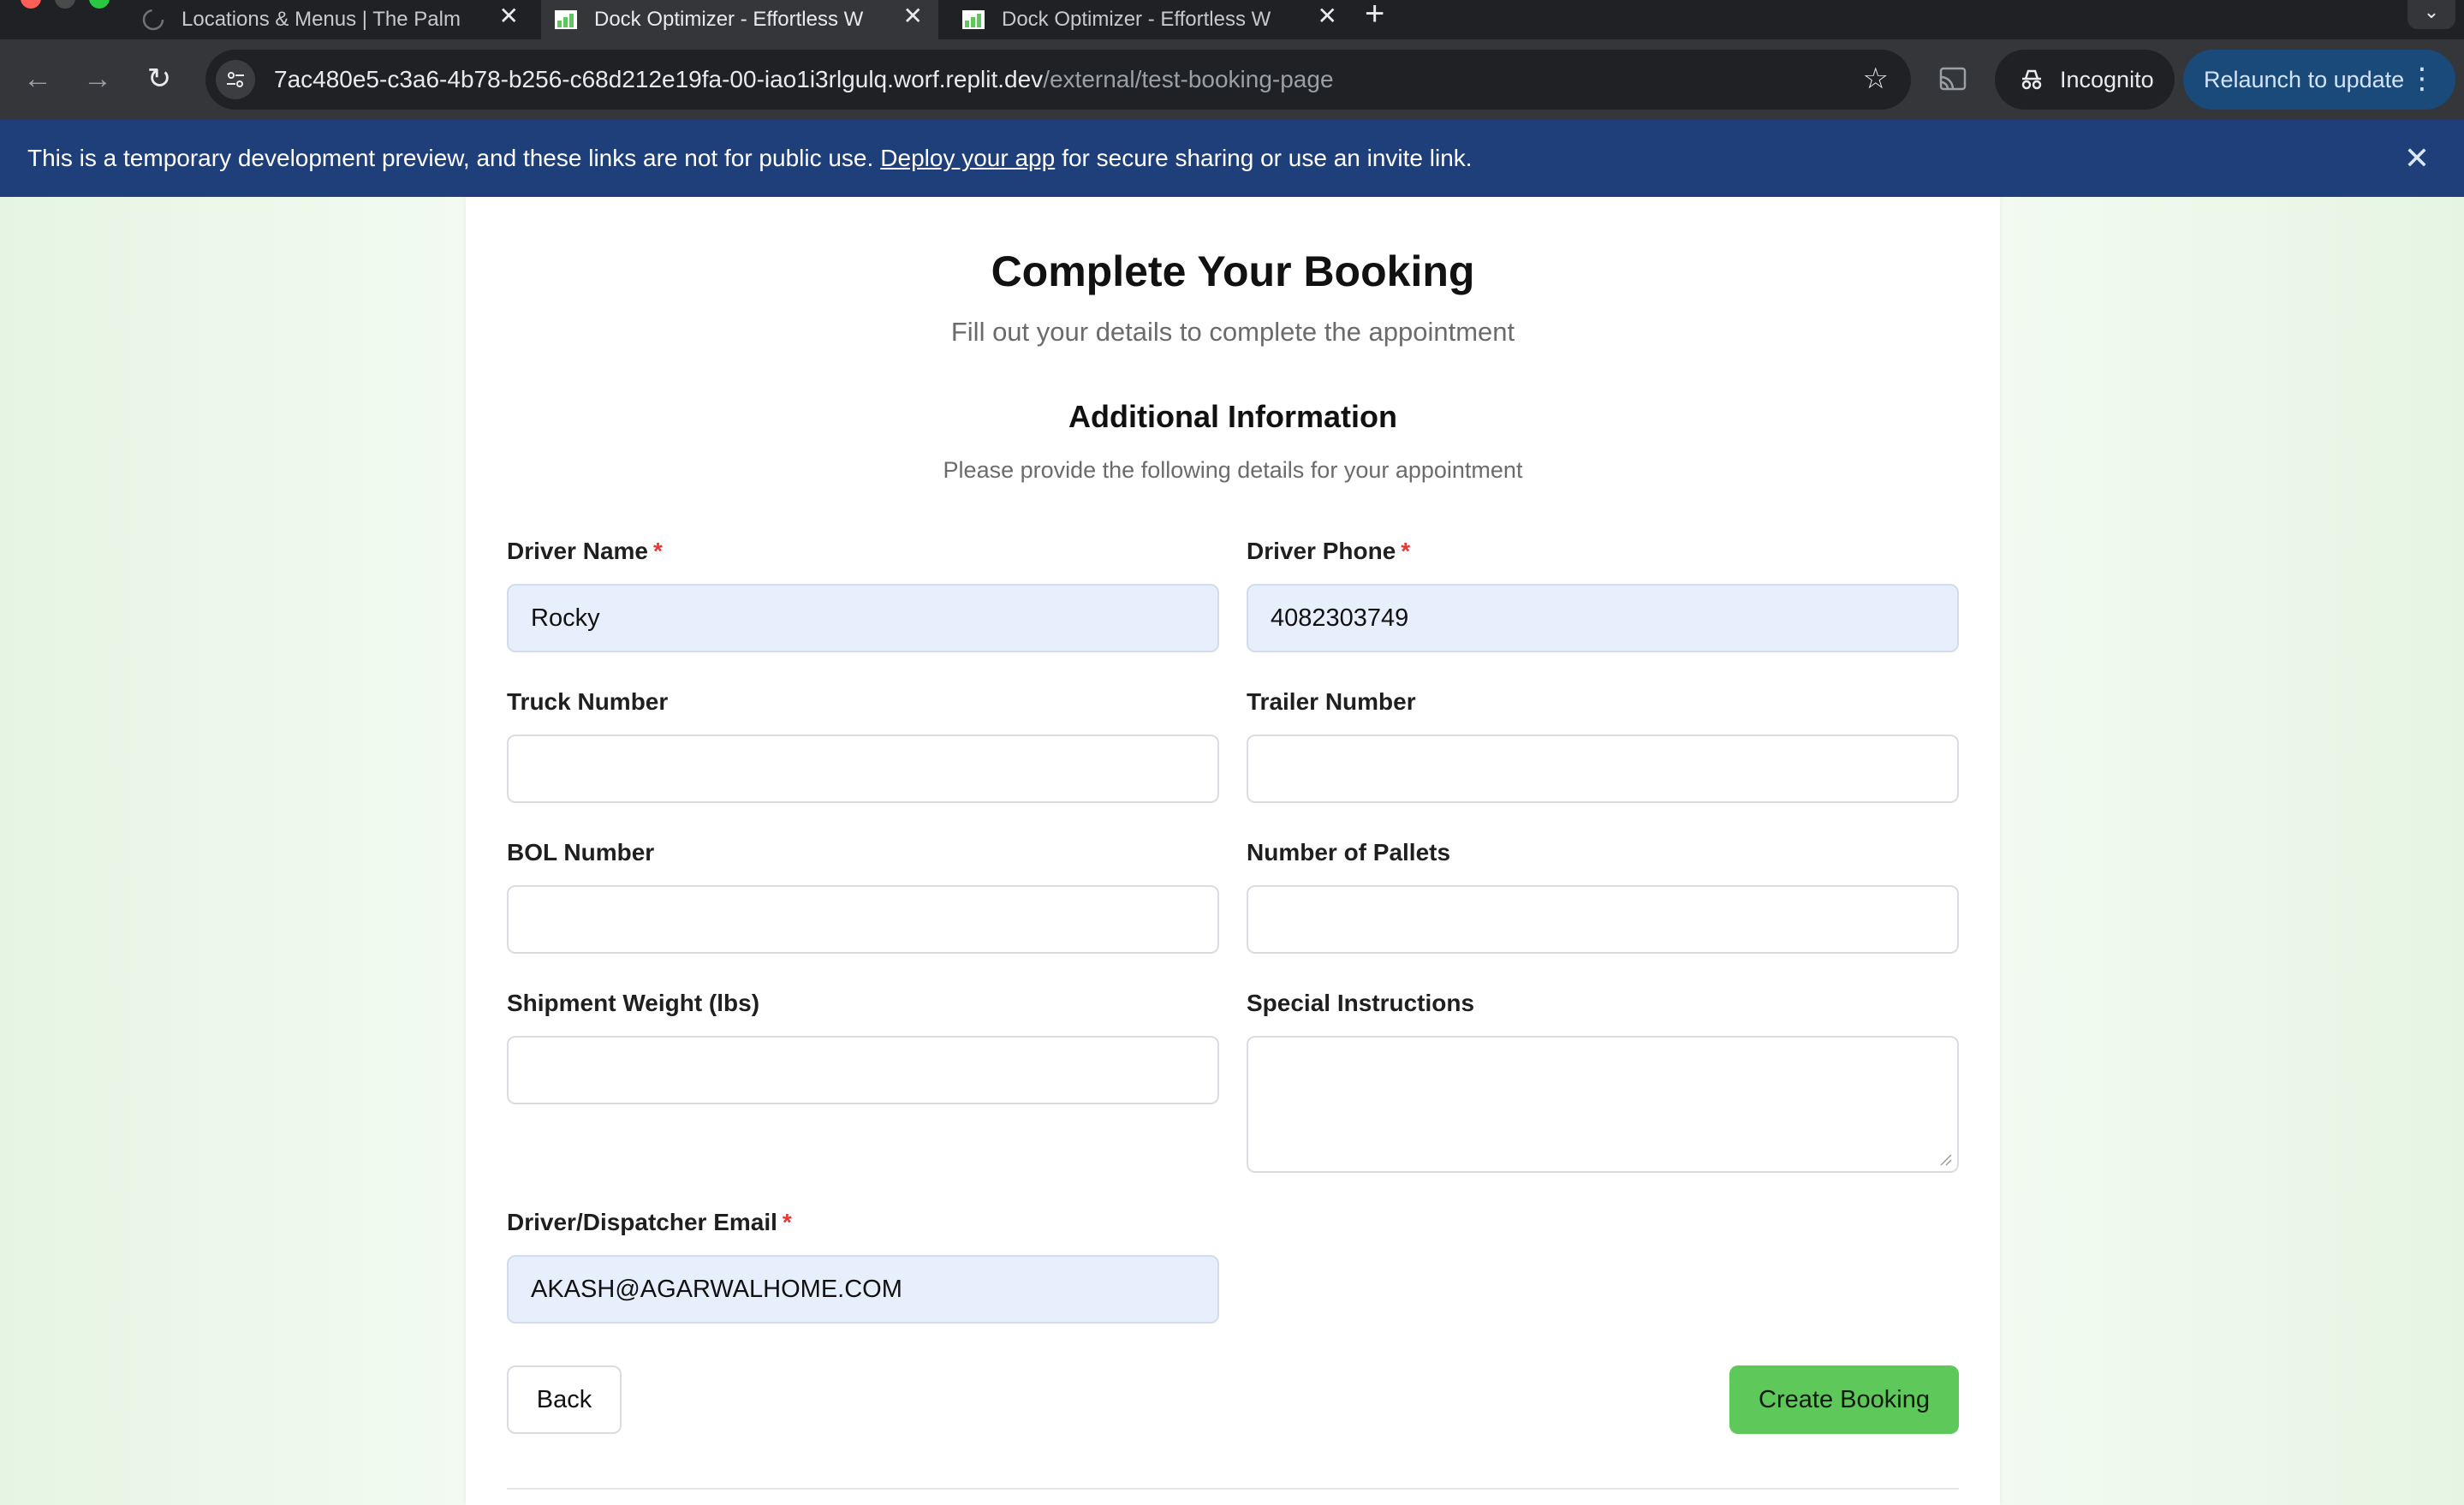 The height and width of the screenshot is (1505, 2464). What do you see at coordinates (1233, 1489) in the screenshot?
I see `divider` at bounding box center [1233, 1489].